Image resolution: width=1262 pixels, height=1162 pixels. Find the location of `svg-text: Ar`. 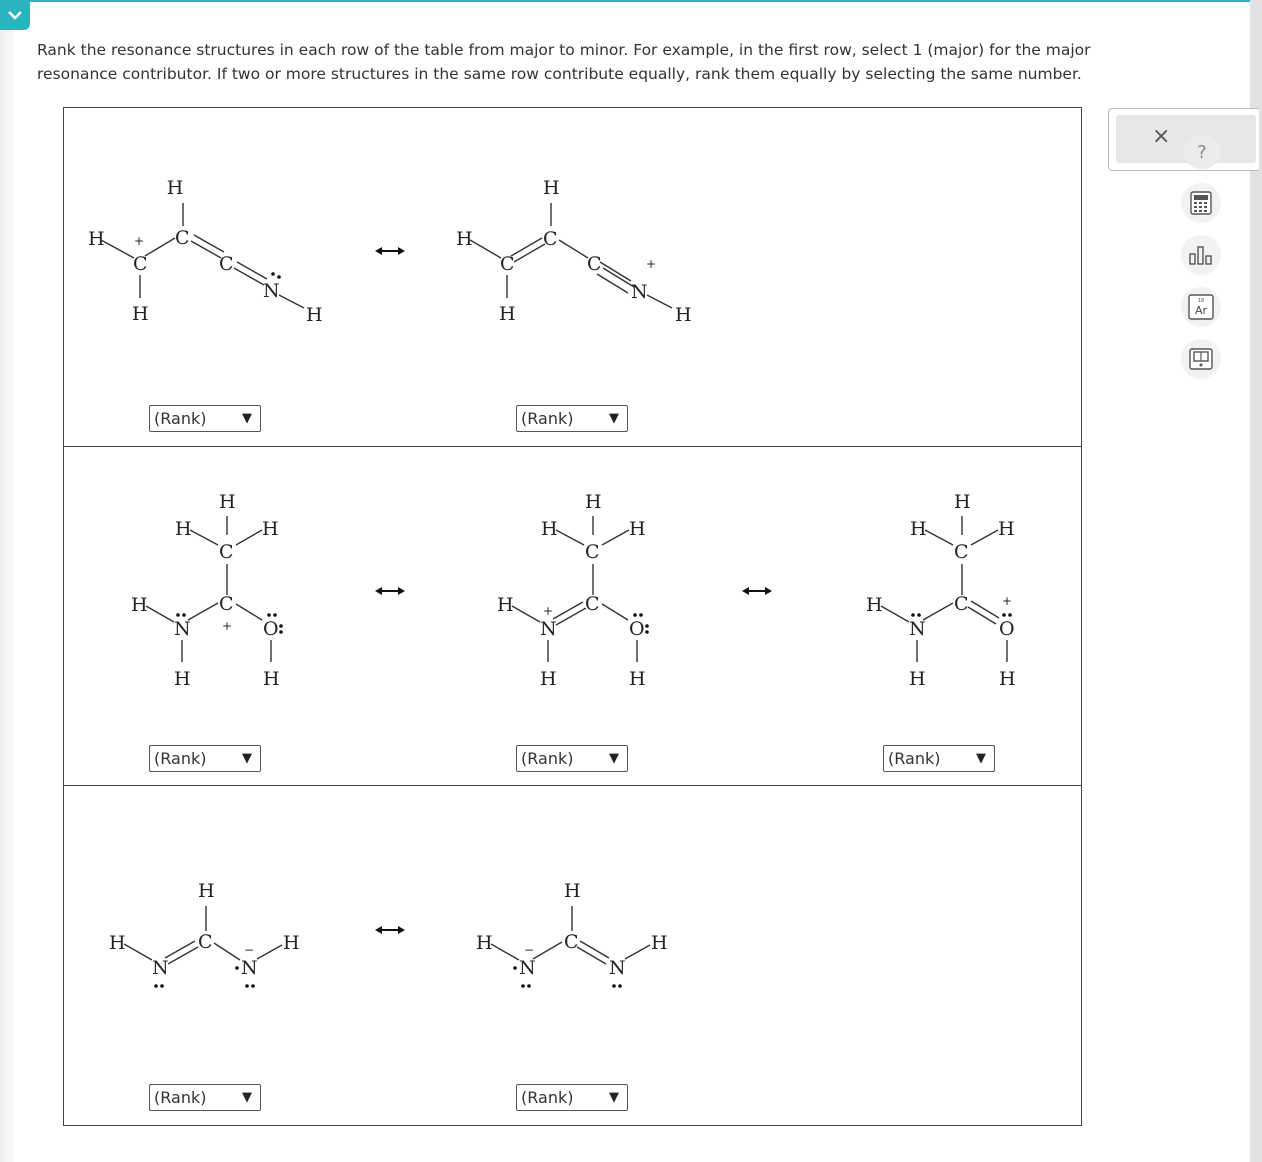

svg-text: Ar is located at coordinates (1201, 310).